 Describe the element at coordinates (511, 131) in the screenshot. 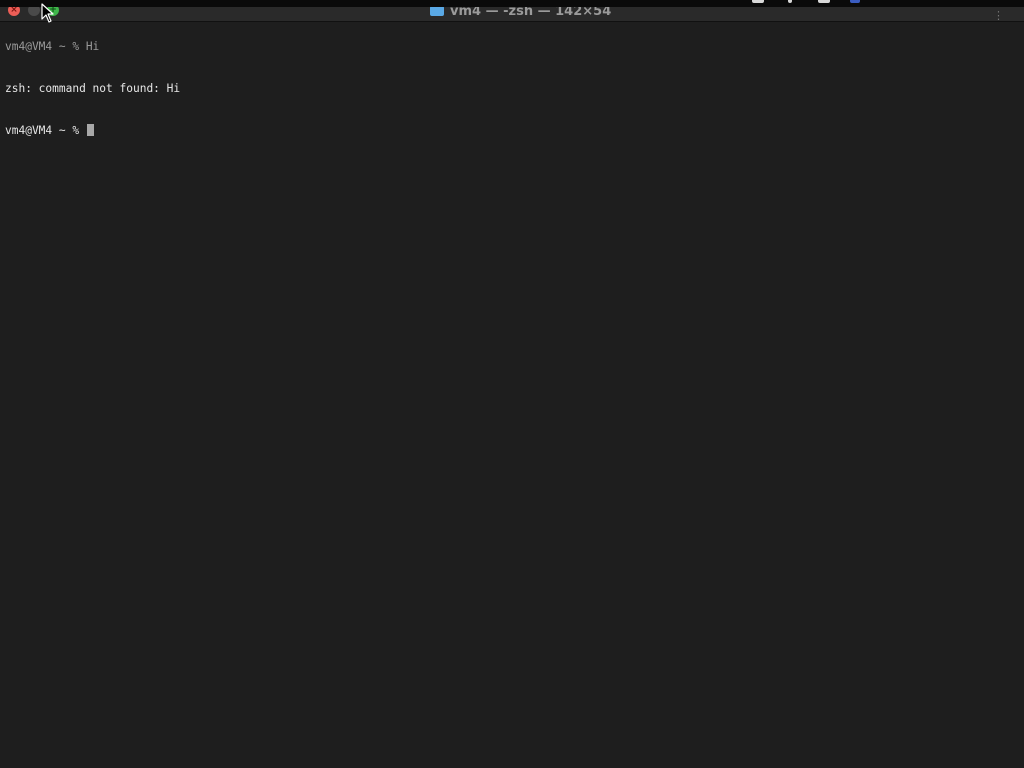

I see `prompt-line: vm4@VM4 ~ %` at that location.